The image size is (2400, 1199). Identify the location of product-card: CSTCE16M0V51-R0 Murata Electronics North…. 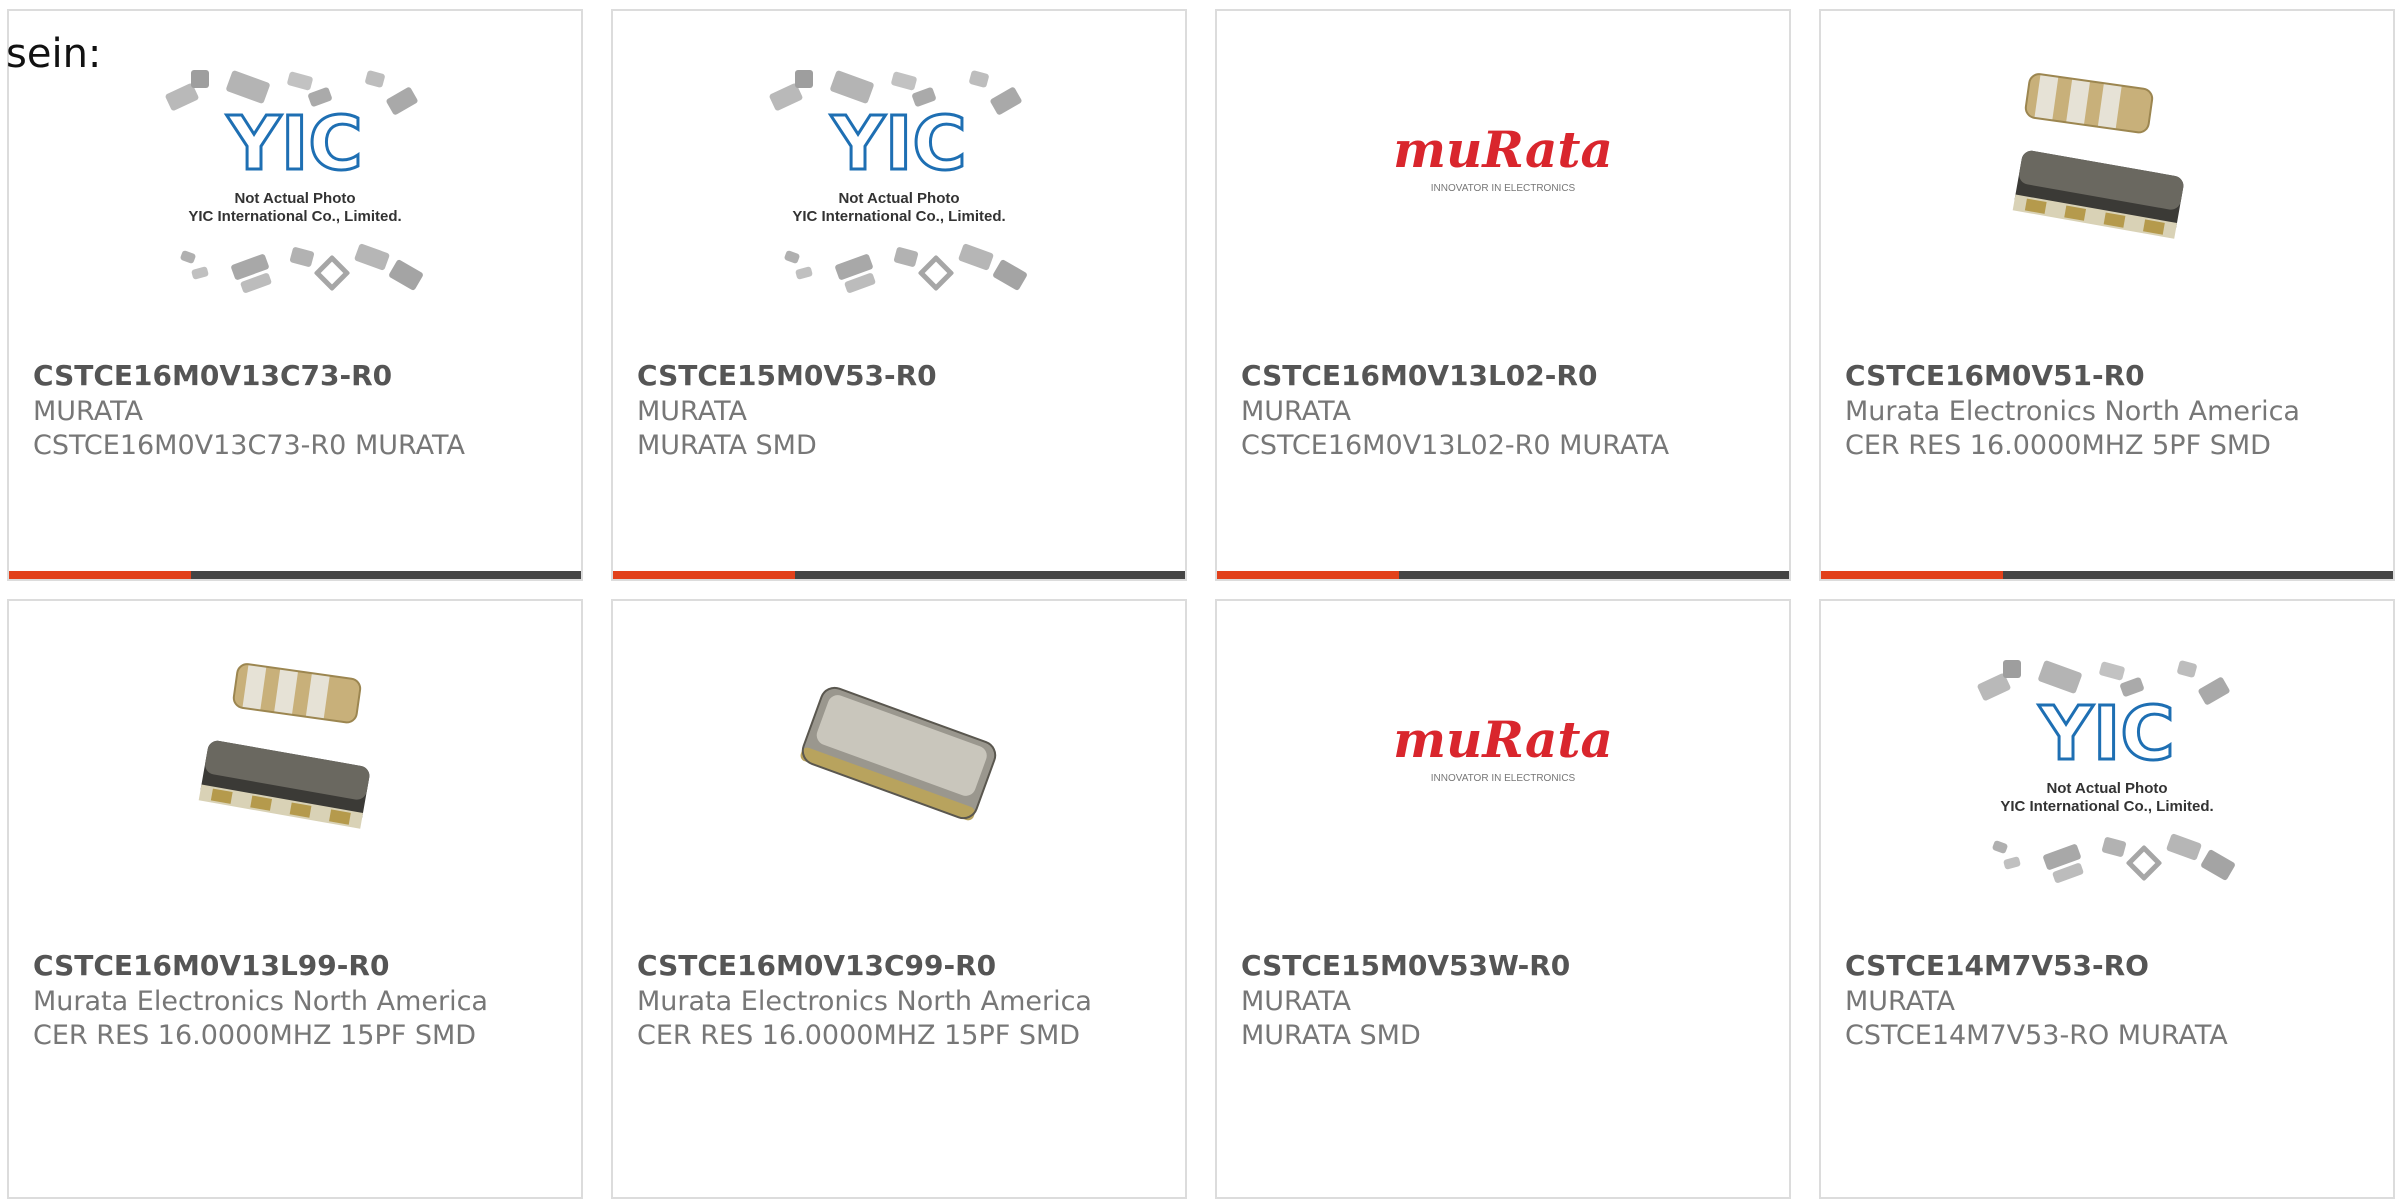
(2107, 295).